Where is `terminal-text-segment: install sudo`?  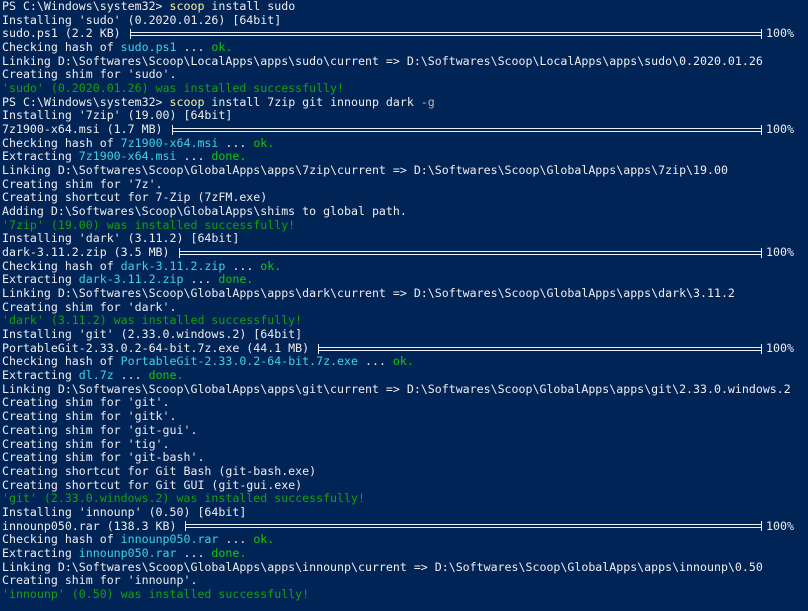
terminal-text-segment: install sudo is located at coordinates (250, 6).